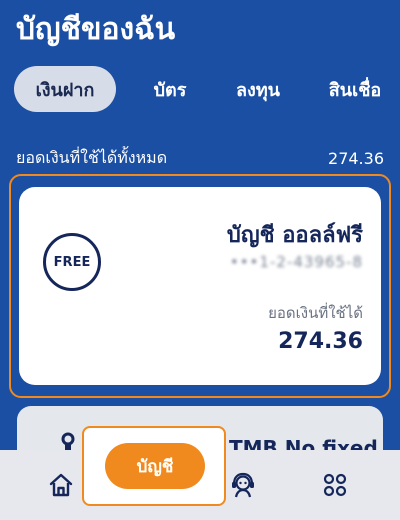 This screenshot has width=400, height=520. I want to click on nav-support, so click(243, 485).